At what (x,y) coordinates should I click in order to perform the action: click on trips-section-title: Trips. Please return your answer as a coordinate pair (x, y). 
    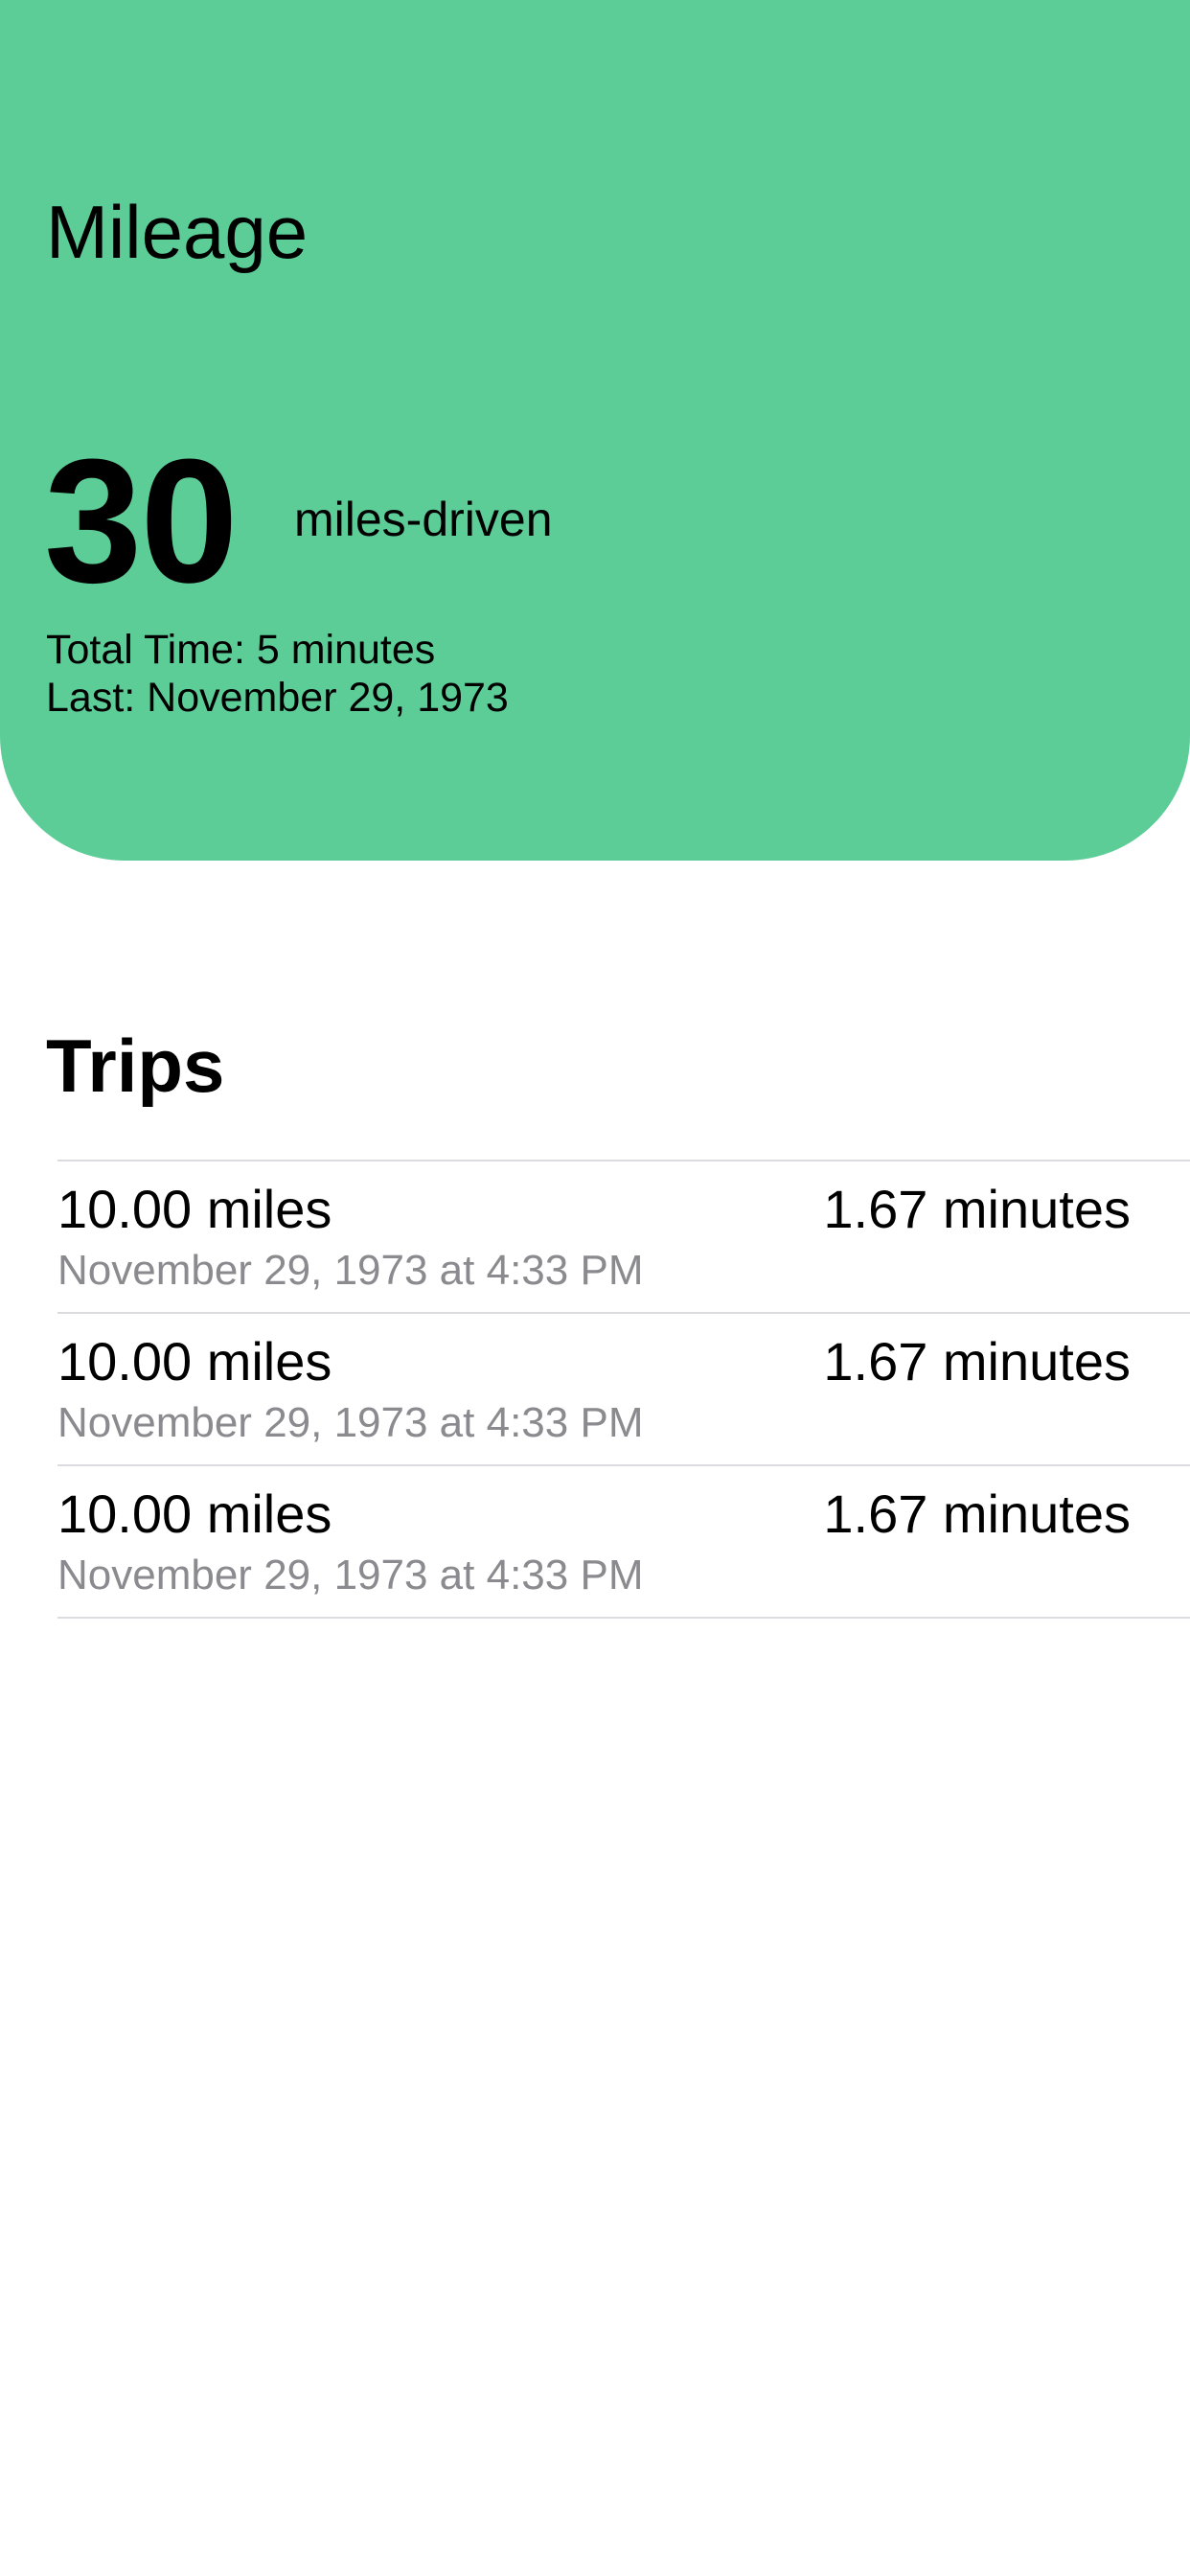
    Looking at the image, I should click on (136, 1066).